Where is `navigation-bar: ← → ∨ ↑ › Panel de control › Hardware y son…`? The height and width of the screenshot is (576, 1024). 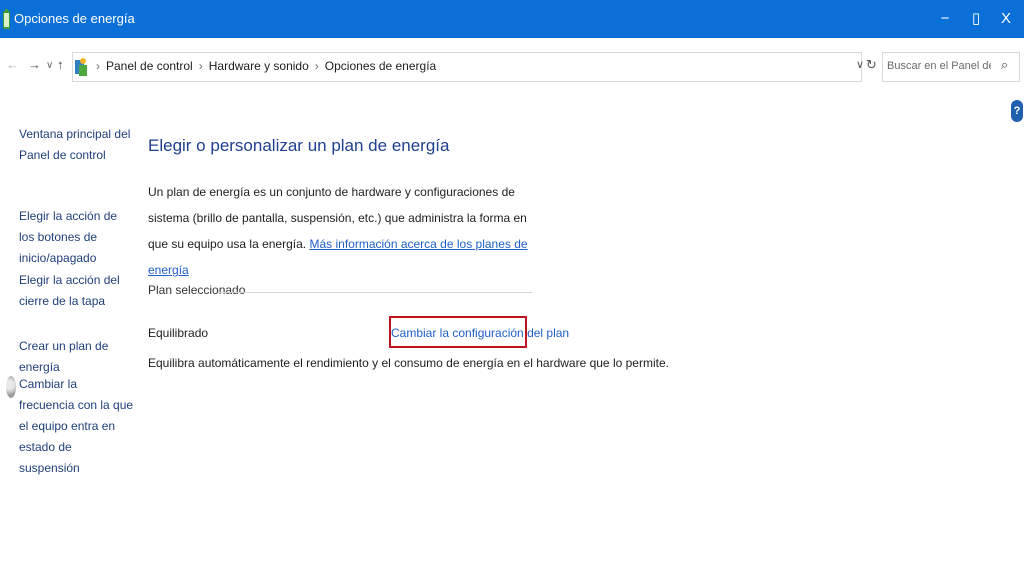 navigation-bar: ← → ∨ ↑ › Panel de control › Hardware y son… is located at coordinates (512, 67).